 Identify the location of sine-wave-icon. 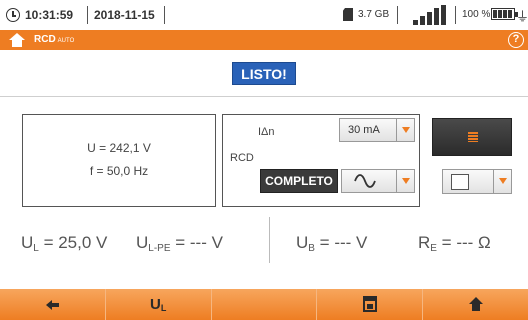
(365, 181).